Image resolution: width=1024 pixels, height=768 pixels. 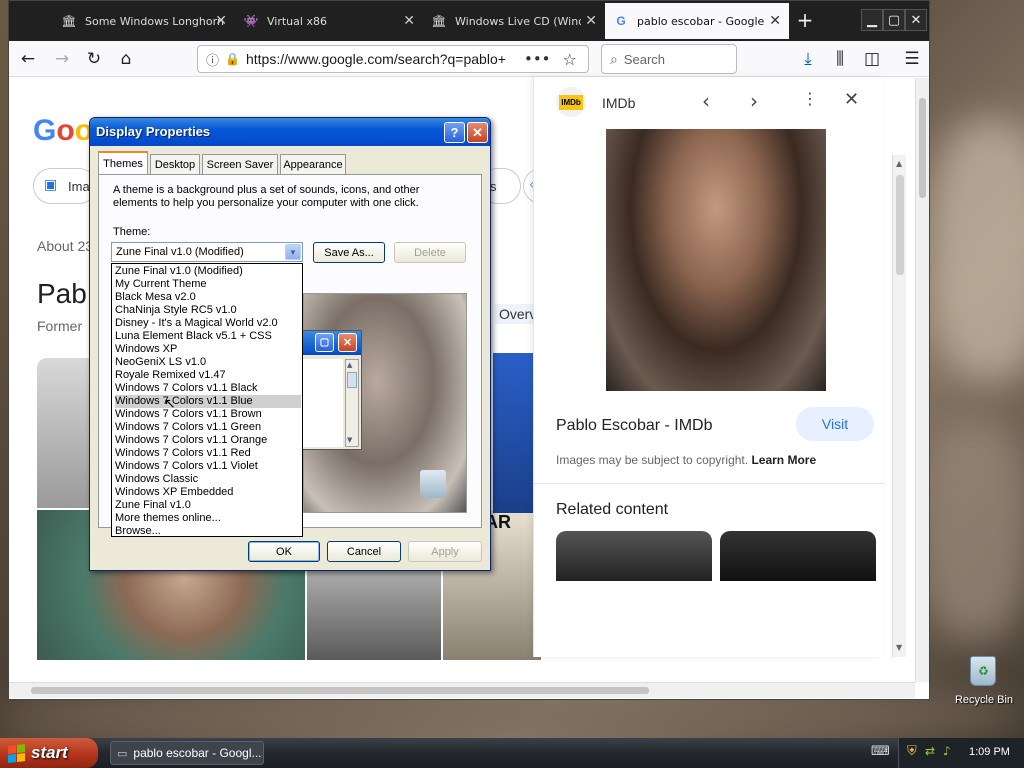 I want to click on theme-select: Zune Final v1.0 (Modified) ▼, so click(x=207, y=252).